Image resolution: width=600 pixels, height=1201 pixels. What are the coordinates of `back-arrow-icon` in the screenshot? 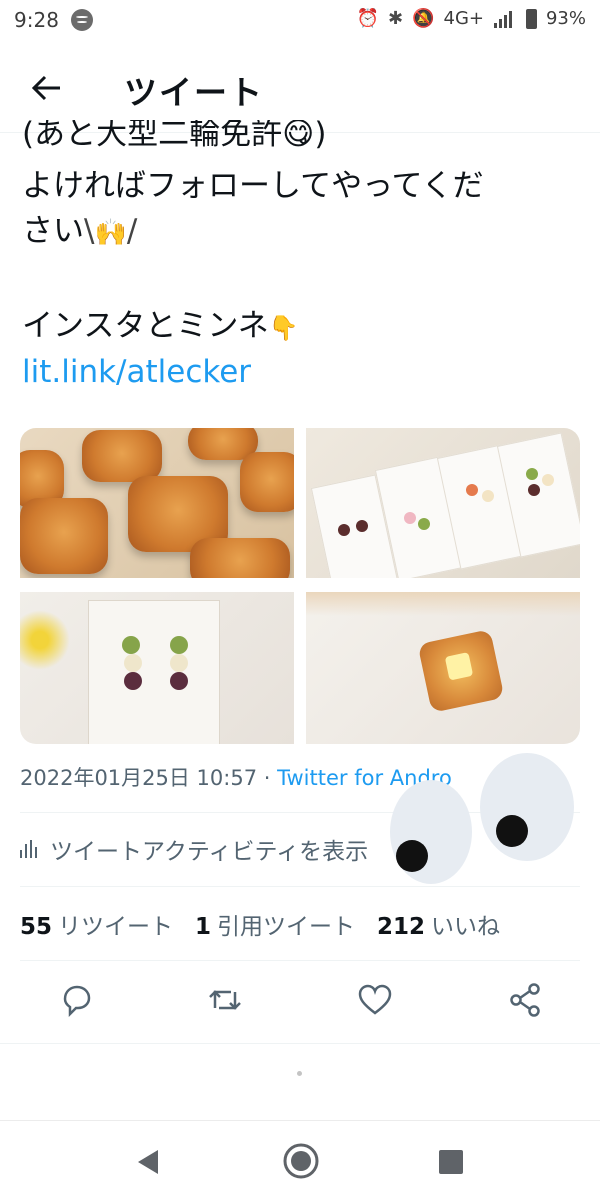 It's located at (45, 88).